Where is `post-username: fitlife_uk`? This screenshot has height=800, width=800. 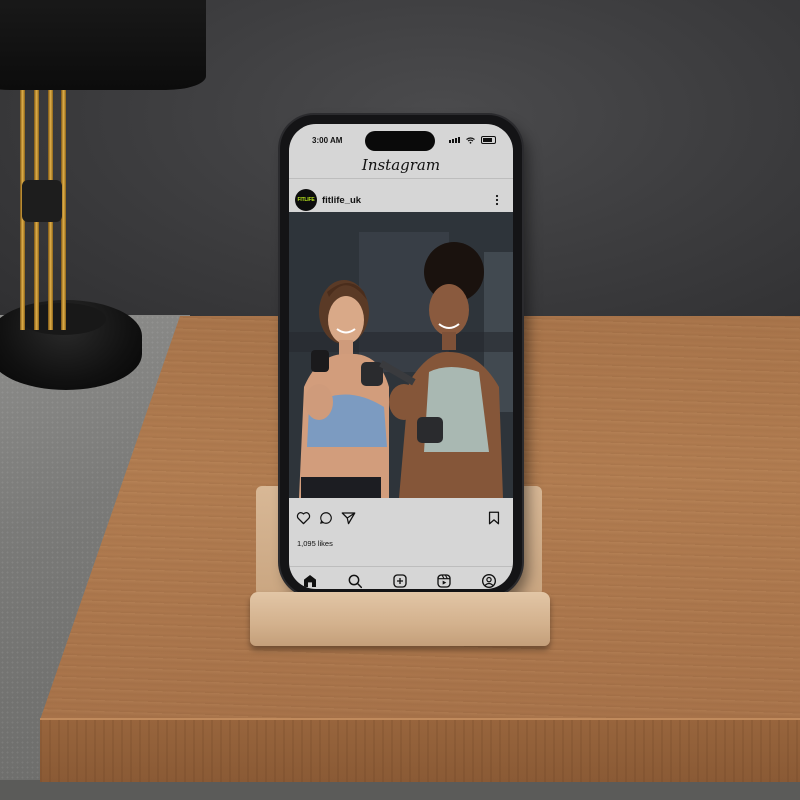
post-username: fitlife_uk is located at coordinates (341, 200).